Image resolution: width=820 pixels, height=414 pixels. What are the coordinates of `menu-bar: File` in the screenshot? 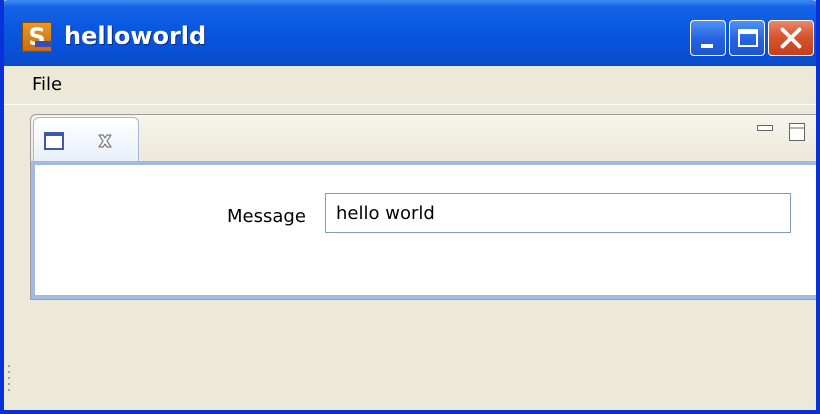 It's located at (410, 85).